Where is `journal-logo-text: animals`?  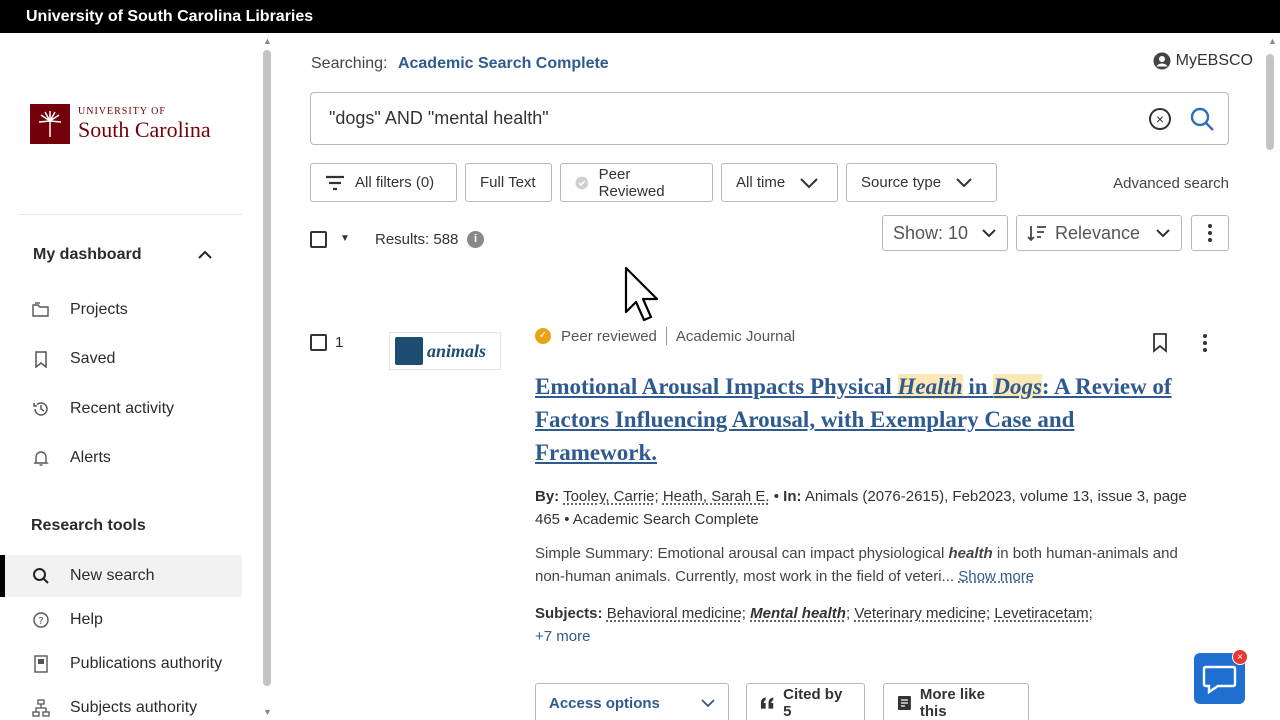
journal-logo-text: animals is located at coordinates (457, 350).